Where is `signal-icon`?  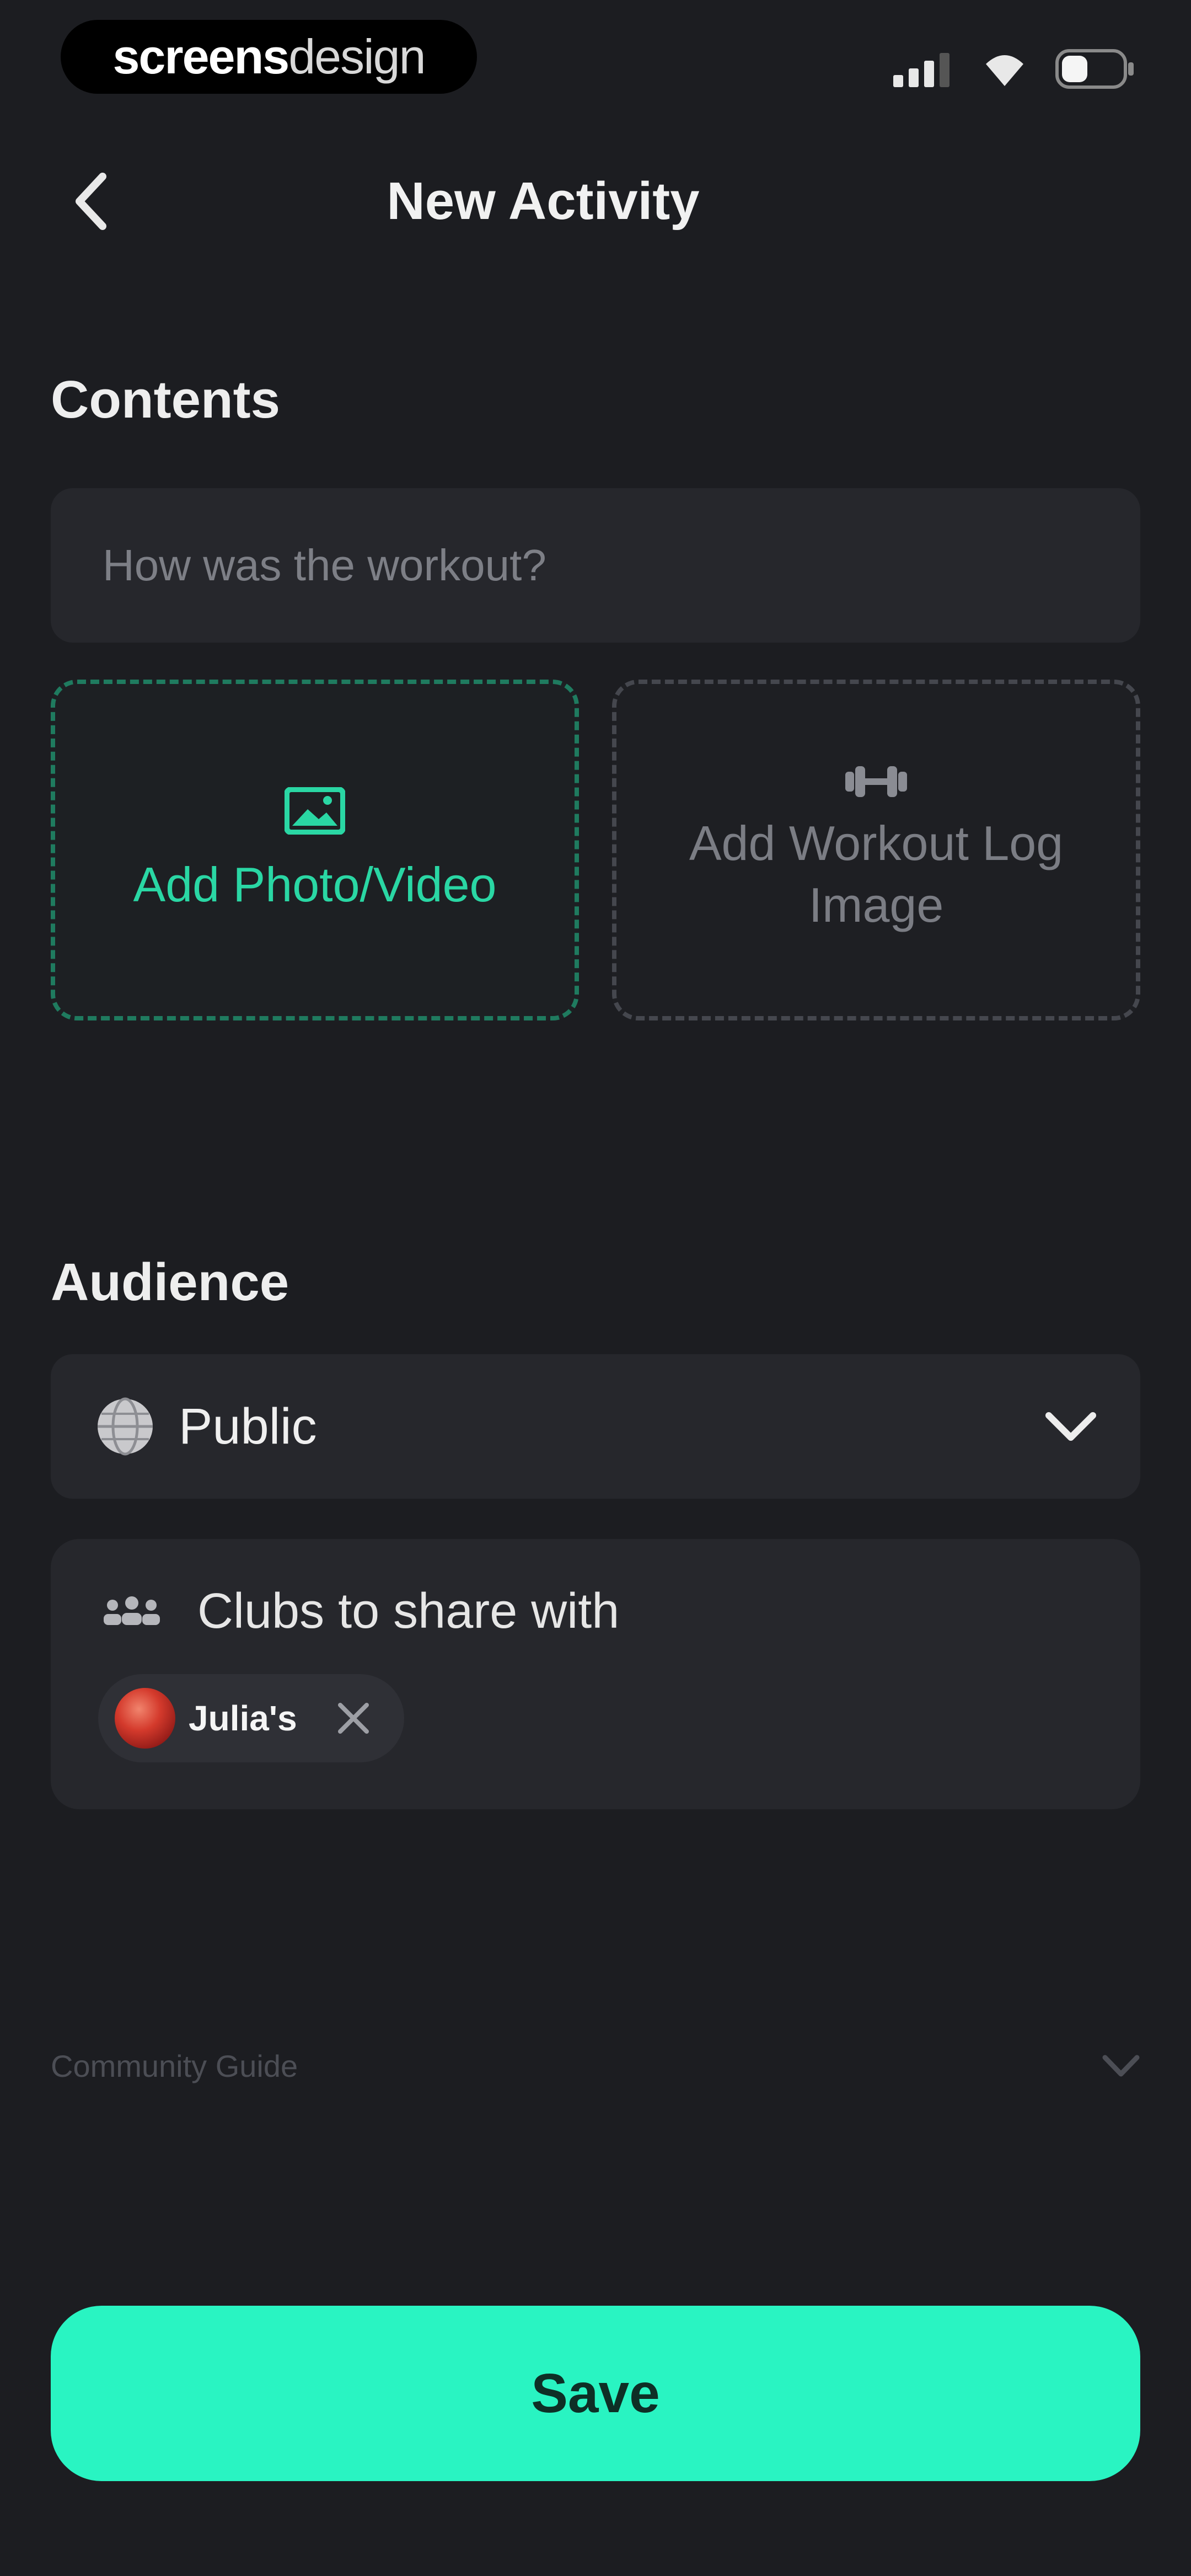
signal-icon is located at coordinates (921, 70).